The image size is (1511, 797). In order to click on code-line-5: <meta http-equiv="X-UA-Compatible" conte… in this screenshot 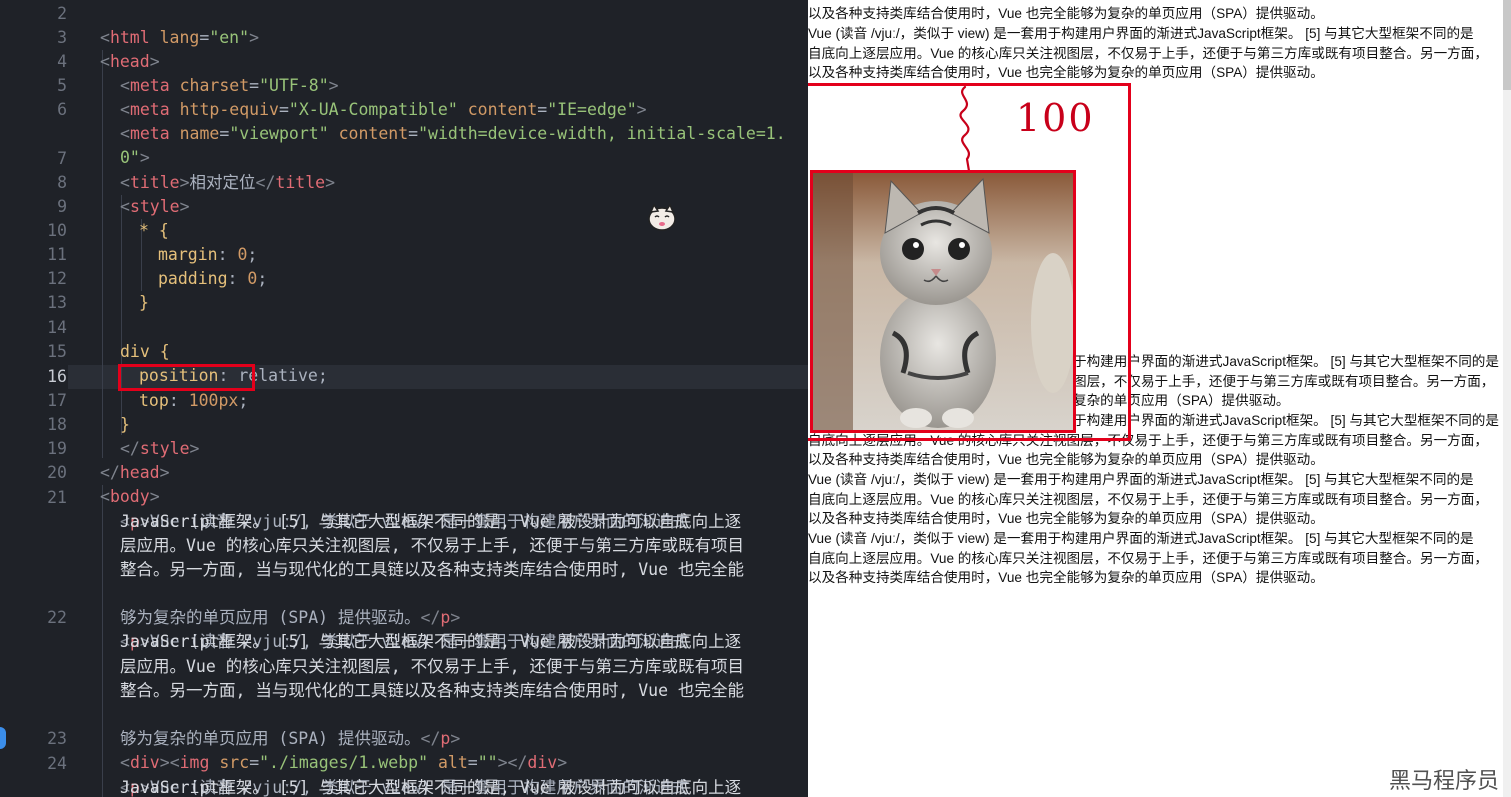, I will do `click(383, 109)`.